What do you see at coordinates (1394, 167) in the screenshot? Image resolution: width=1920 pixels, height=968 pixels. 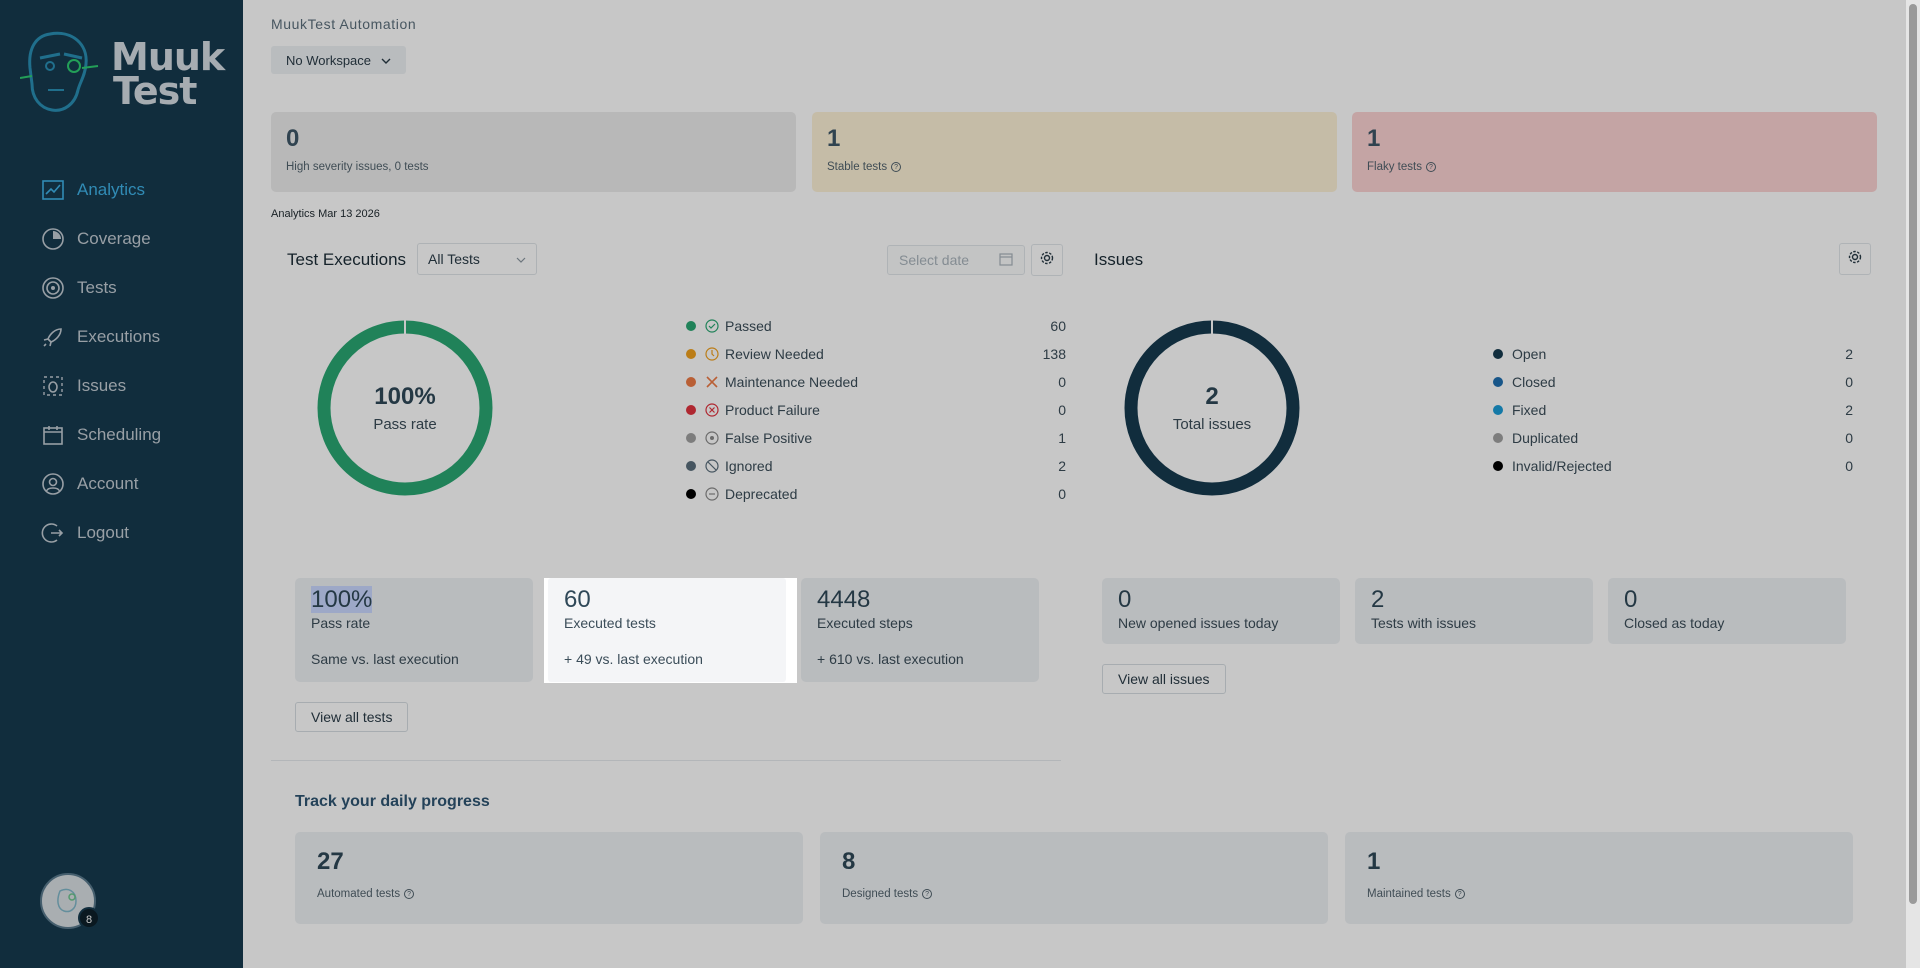 I see `card-caption: Flaky tests` at bounding box center [1394, 167].